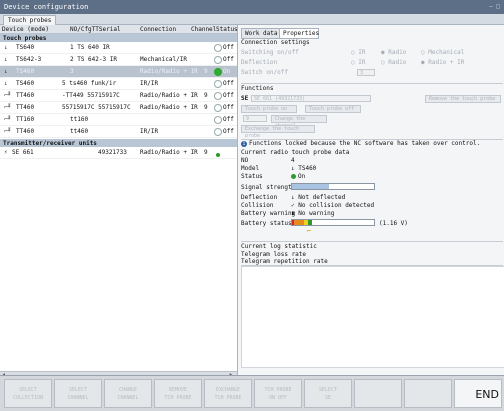 This screenshot has width=504, height=411. What do you see at coordinates (463, 99) in the screenshot?
I see `remove-probe-button: Remove the touch probe` at bounding box center [463, 99].